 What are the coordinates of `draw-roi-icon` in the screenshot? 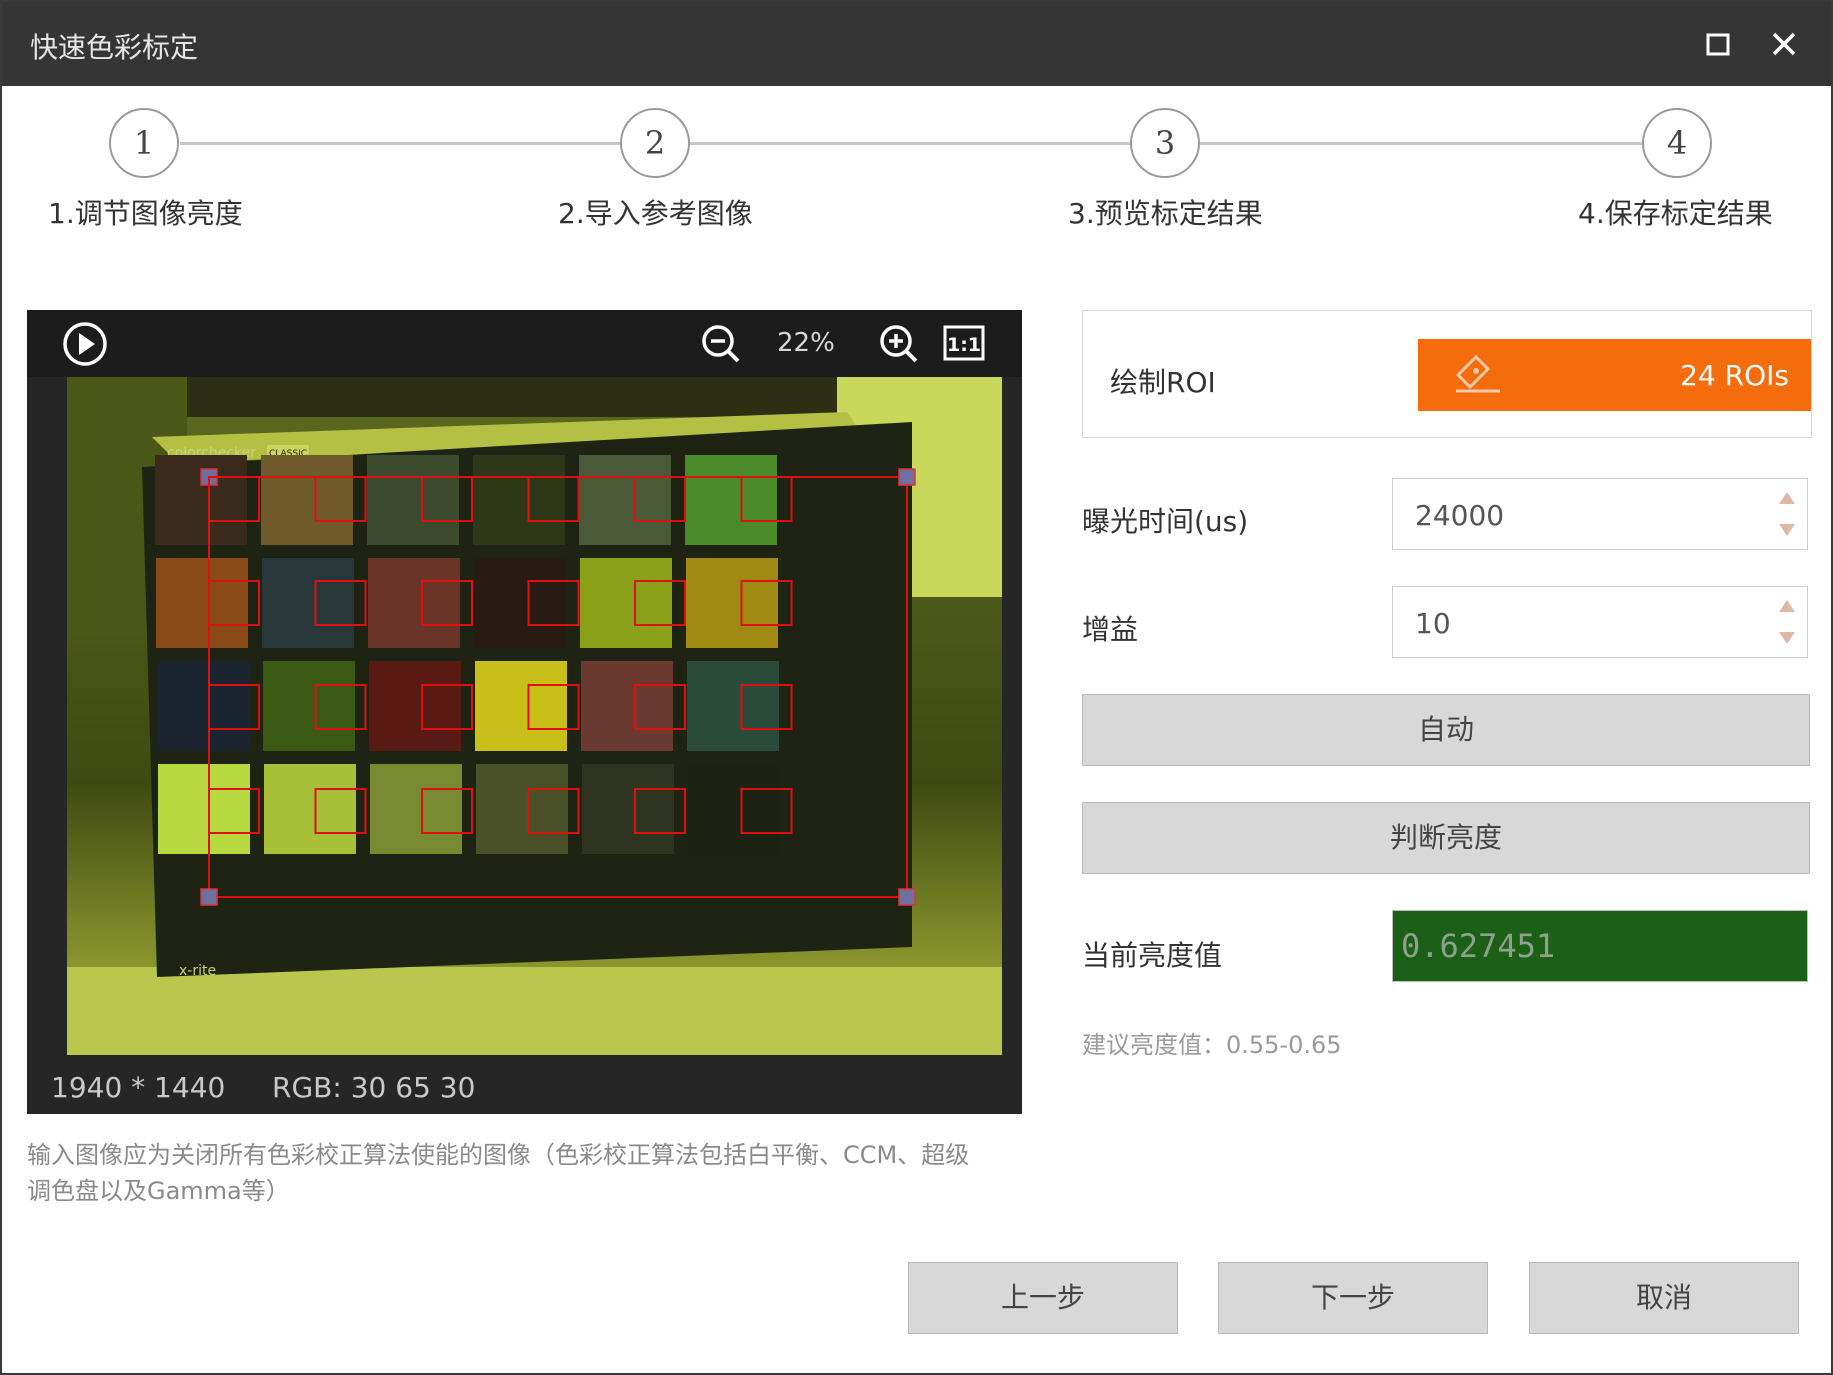 It's located at (1477, 373).